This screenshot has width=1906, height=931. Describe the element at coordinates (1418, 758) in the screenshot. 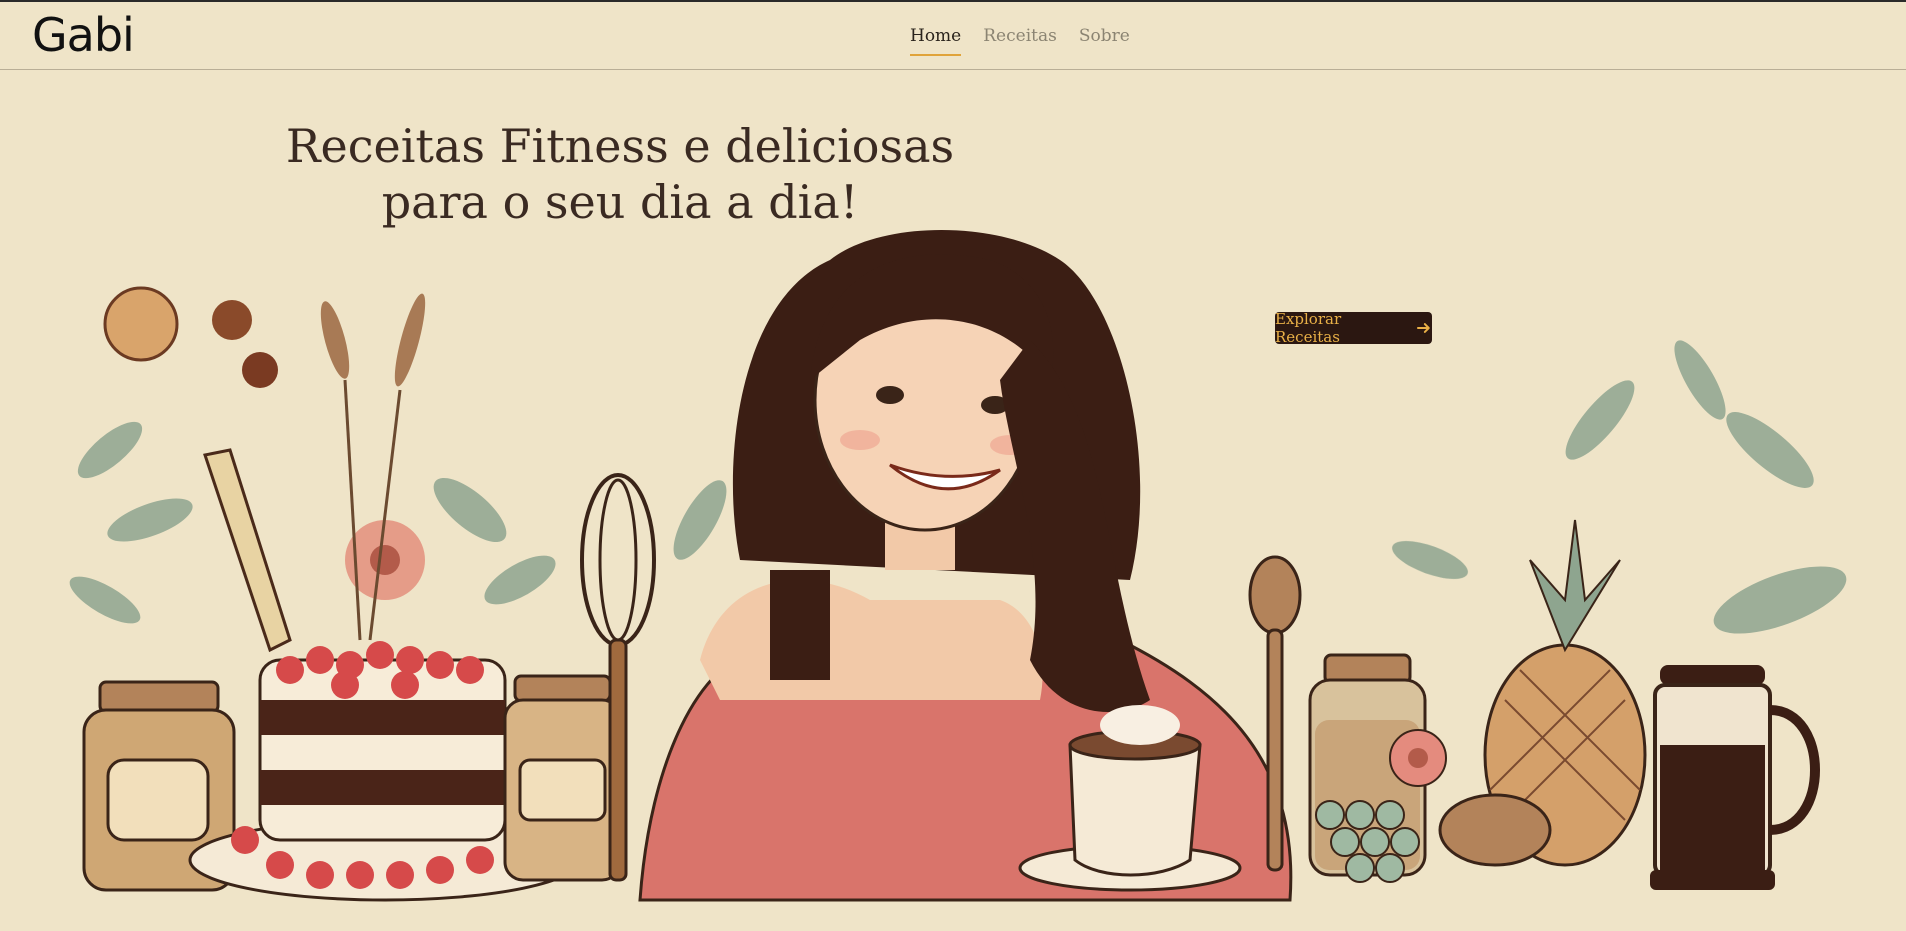

I see `rose-icon` at that location.